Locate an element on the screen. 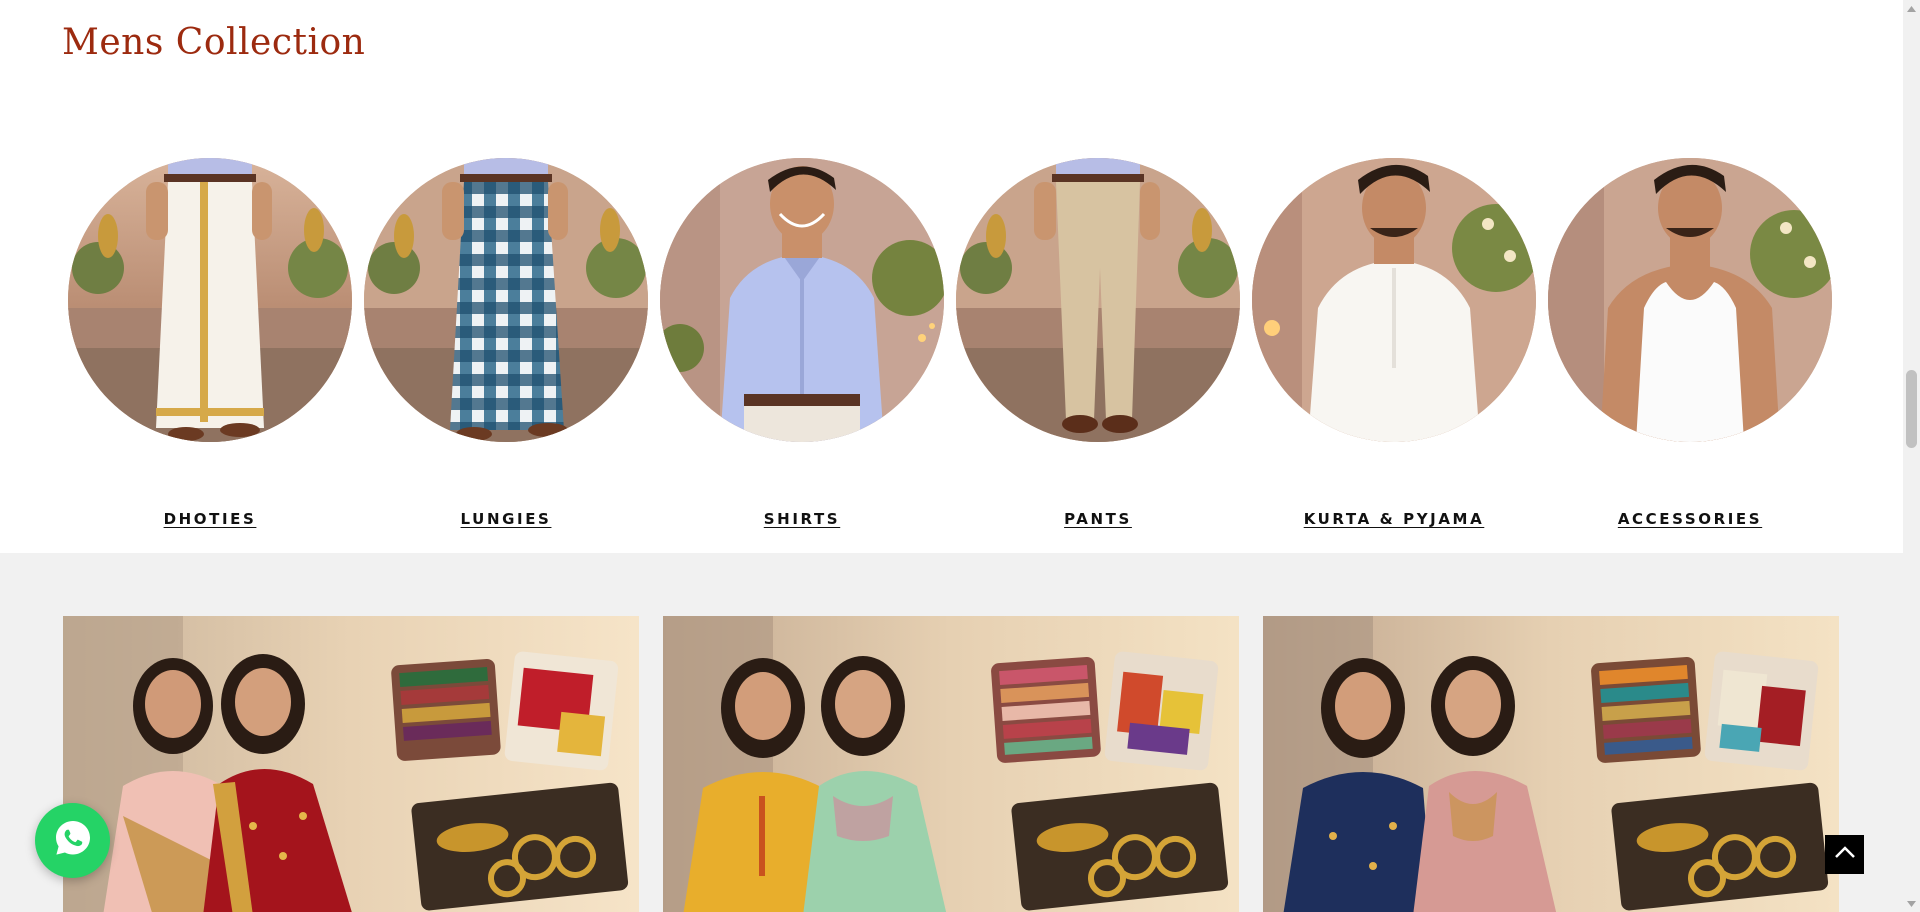  category-label: PANTS is located at coordinates (1098, 519).